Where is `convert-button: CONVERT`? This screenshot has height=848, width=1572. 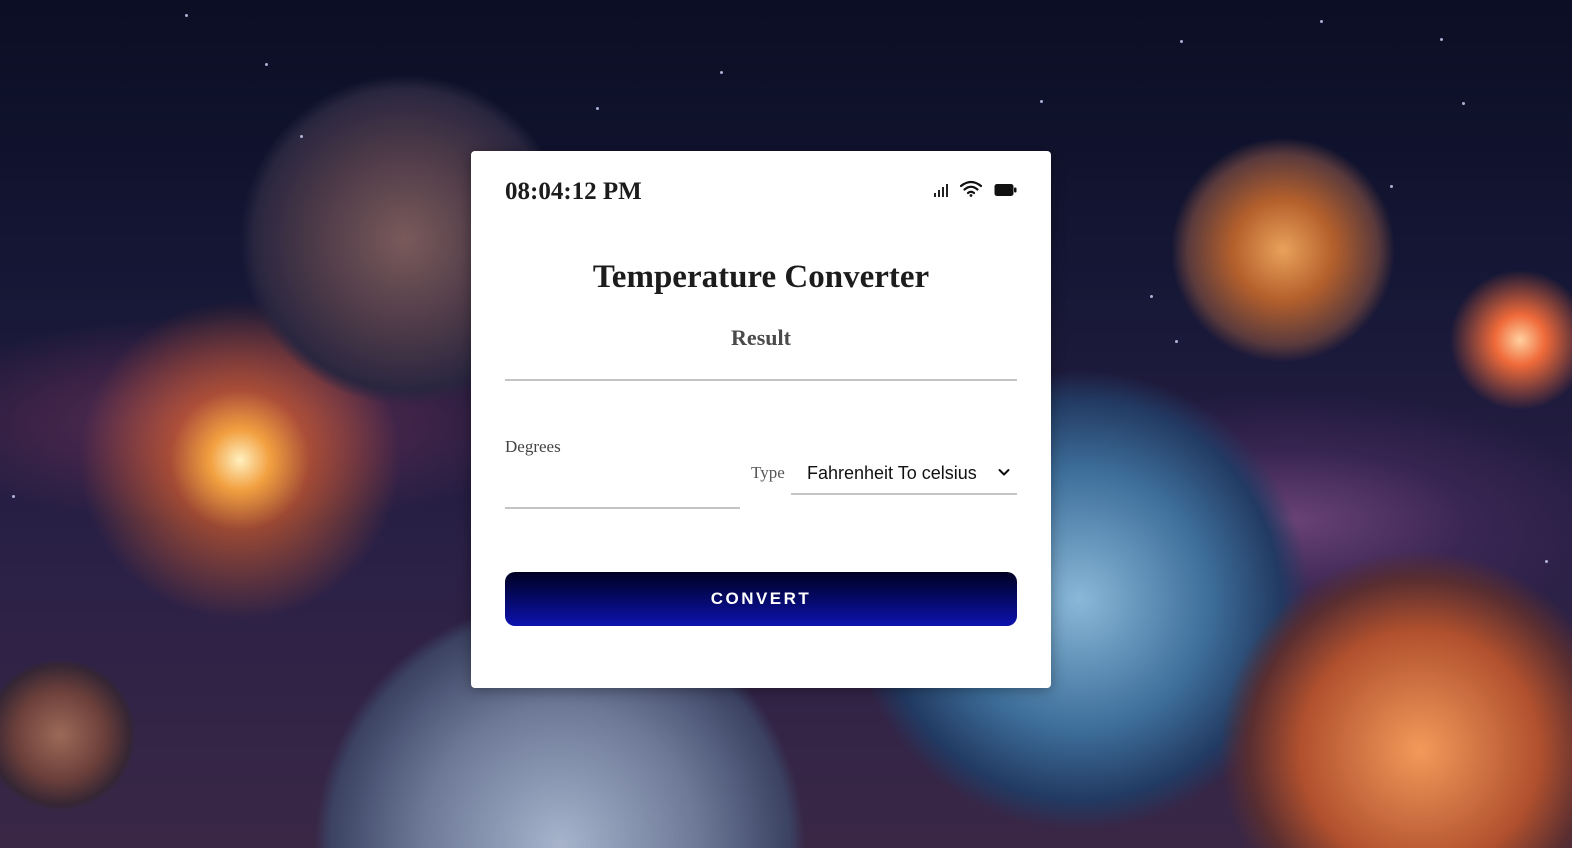
convert-button: CONVERT is located at coordinates (761, 599).